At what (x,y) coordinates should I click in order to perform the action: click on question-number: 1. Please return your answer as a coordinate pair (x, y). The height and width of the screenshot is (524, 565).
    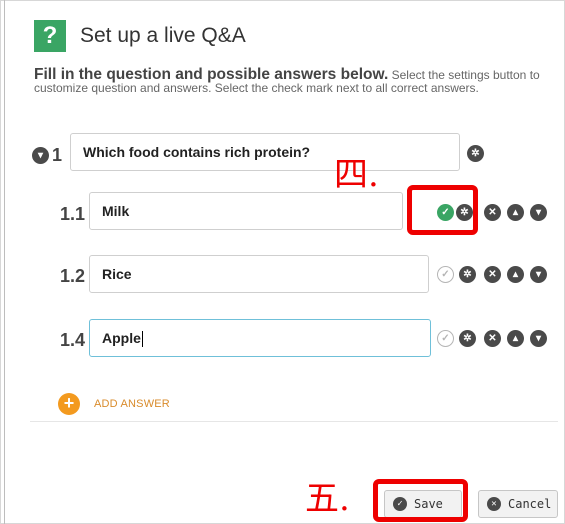
    Looking at the image, I should click on (57, 155).